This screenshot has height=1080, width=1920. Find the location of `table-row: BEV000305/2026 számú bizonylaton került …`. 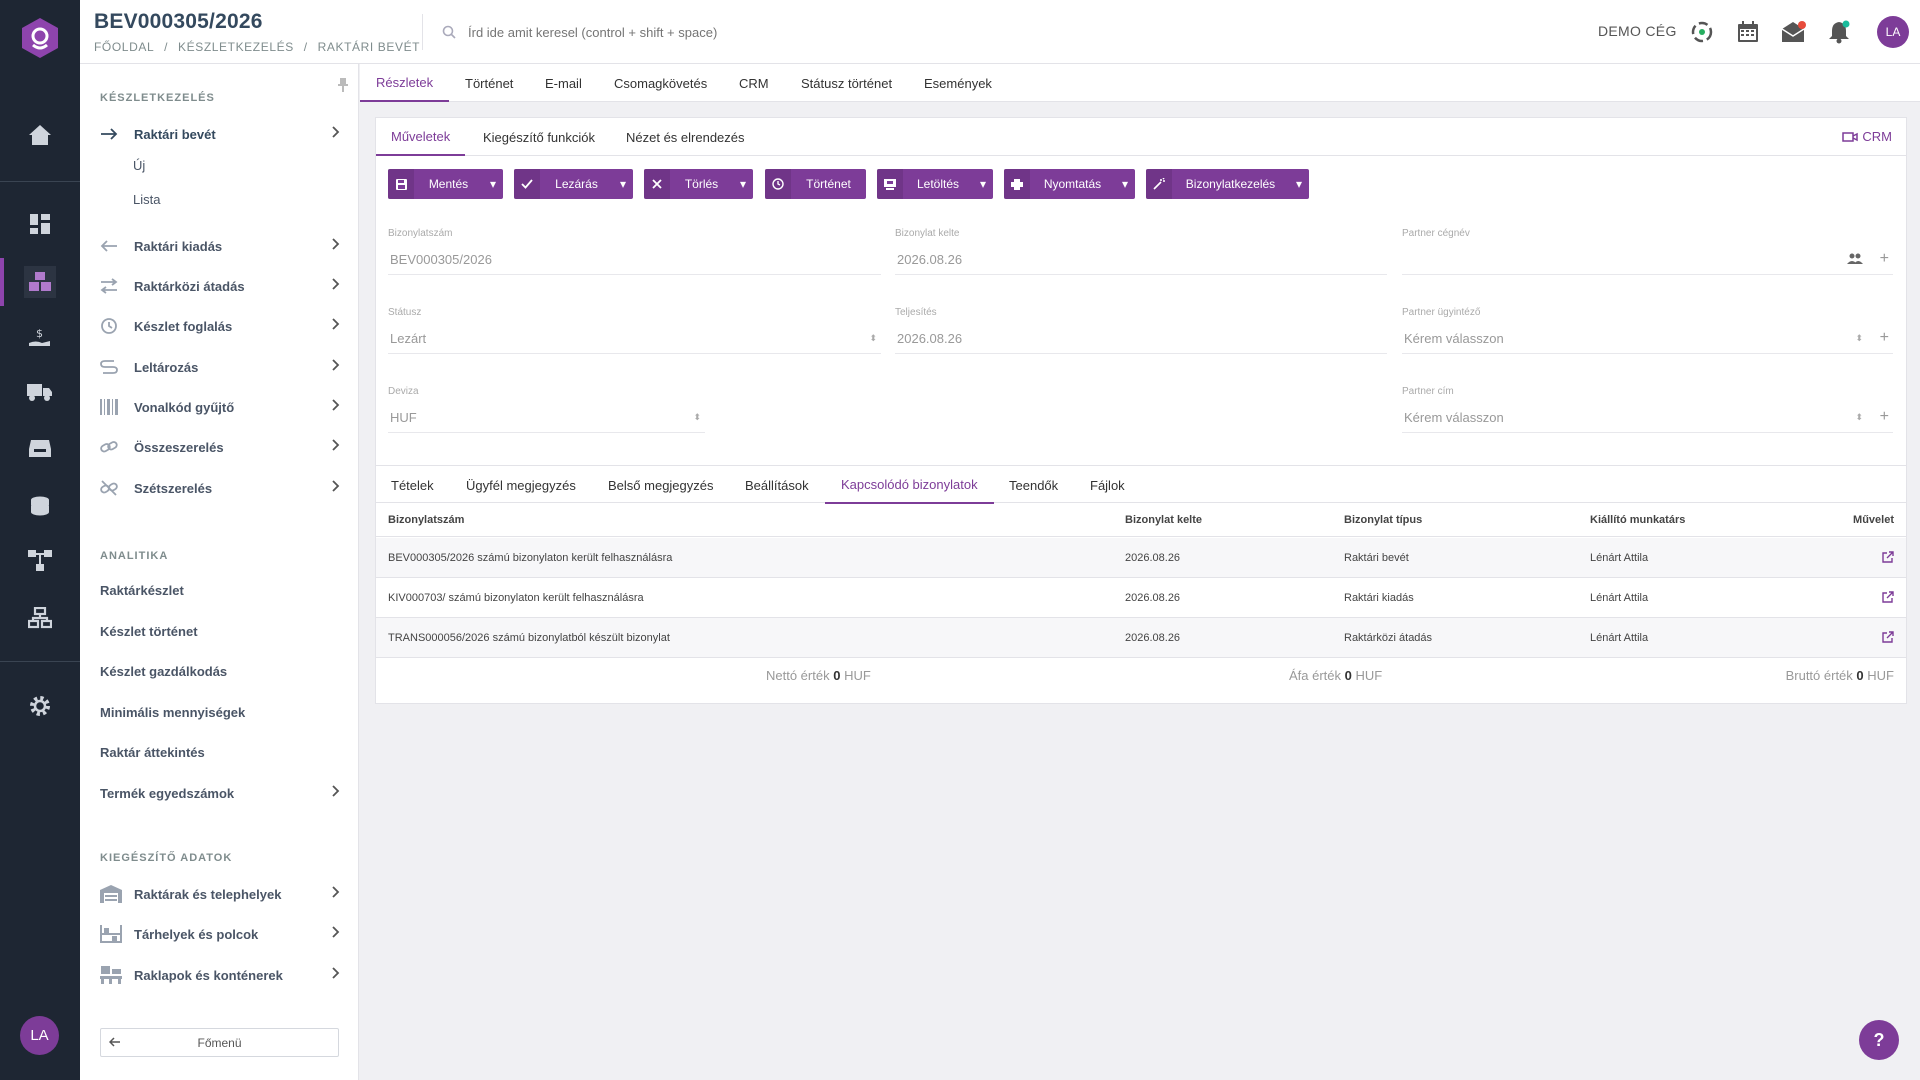

table-row: BEV000305/2026 számú bizonylaton került … is located at coordinates (1141, 558).